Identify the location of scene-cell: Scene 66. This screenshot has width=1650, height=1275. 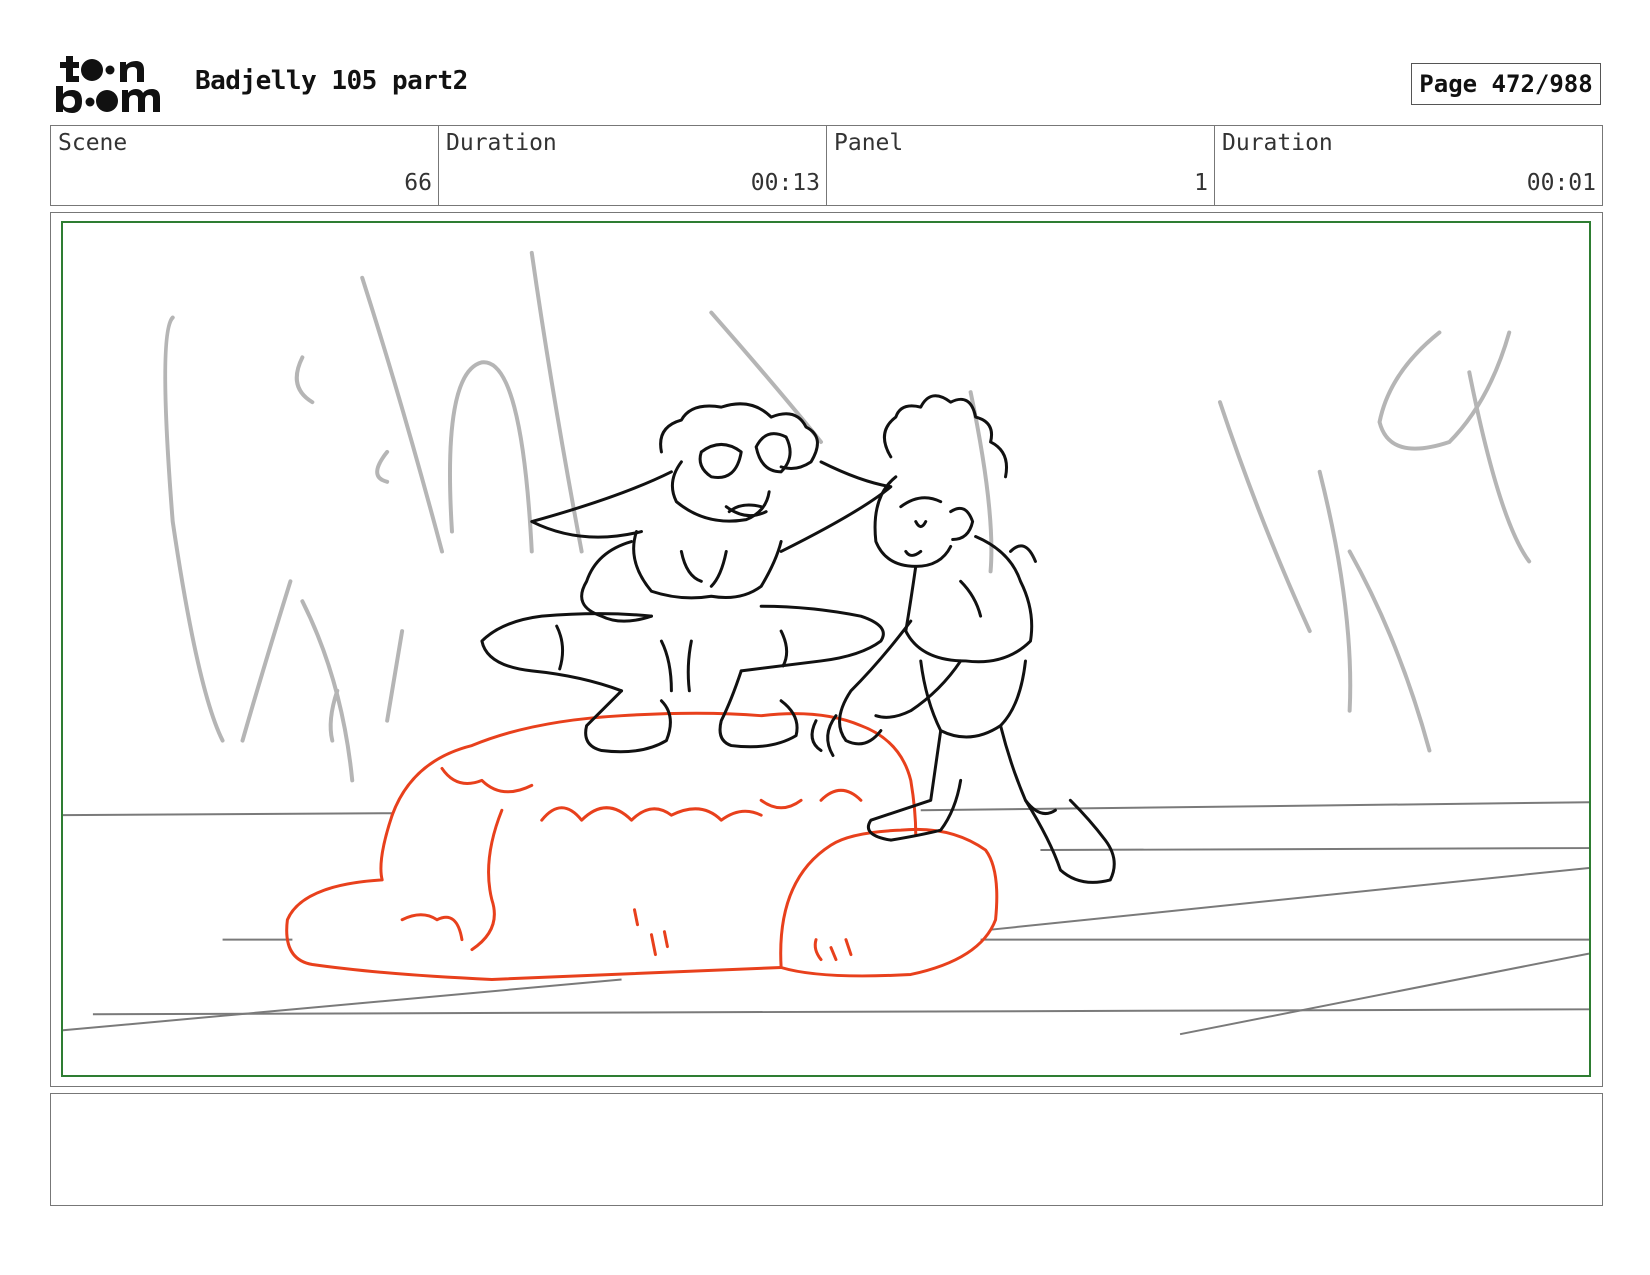
(245, 165).